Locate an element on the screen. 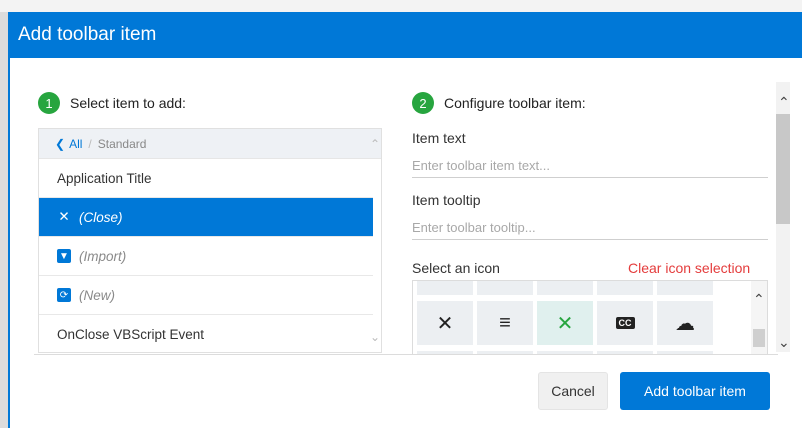  step-2-header: 2 Configure toolbar item: is located at coordinates (499, 103).